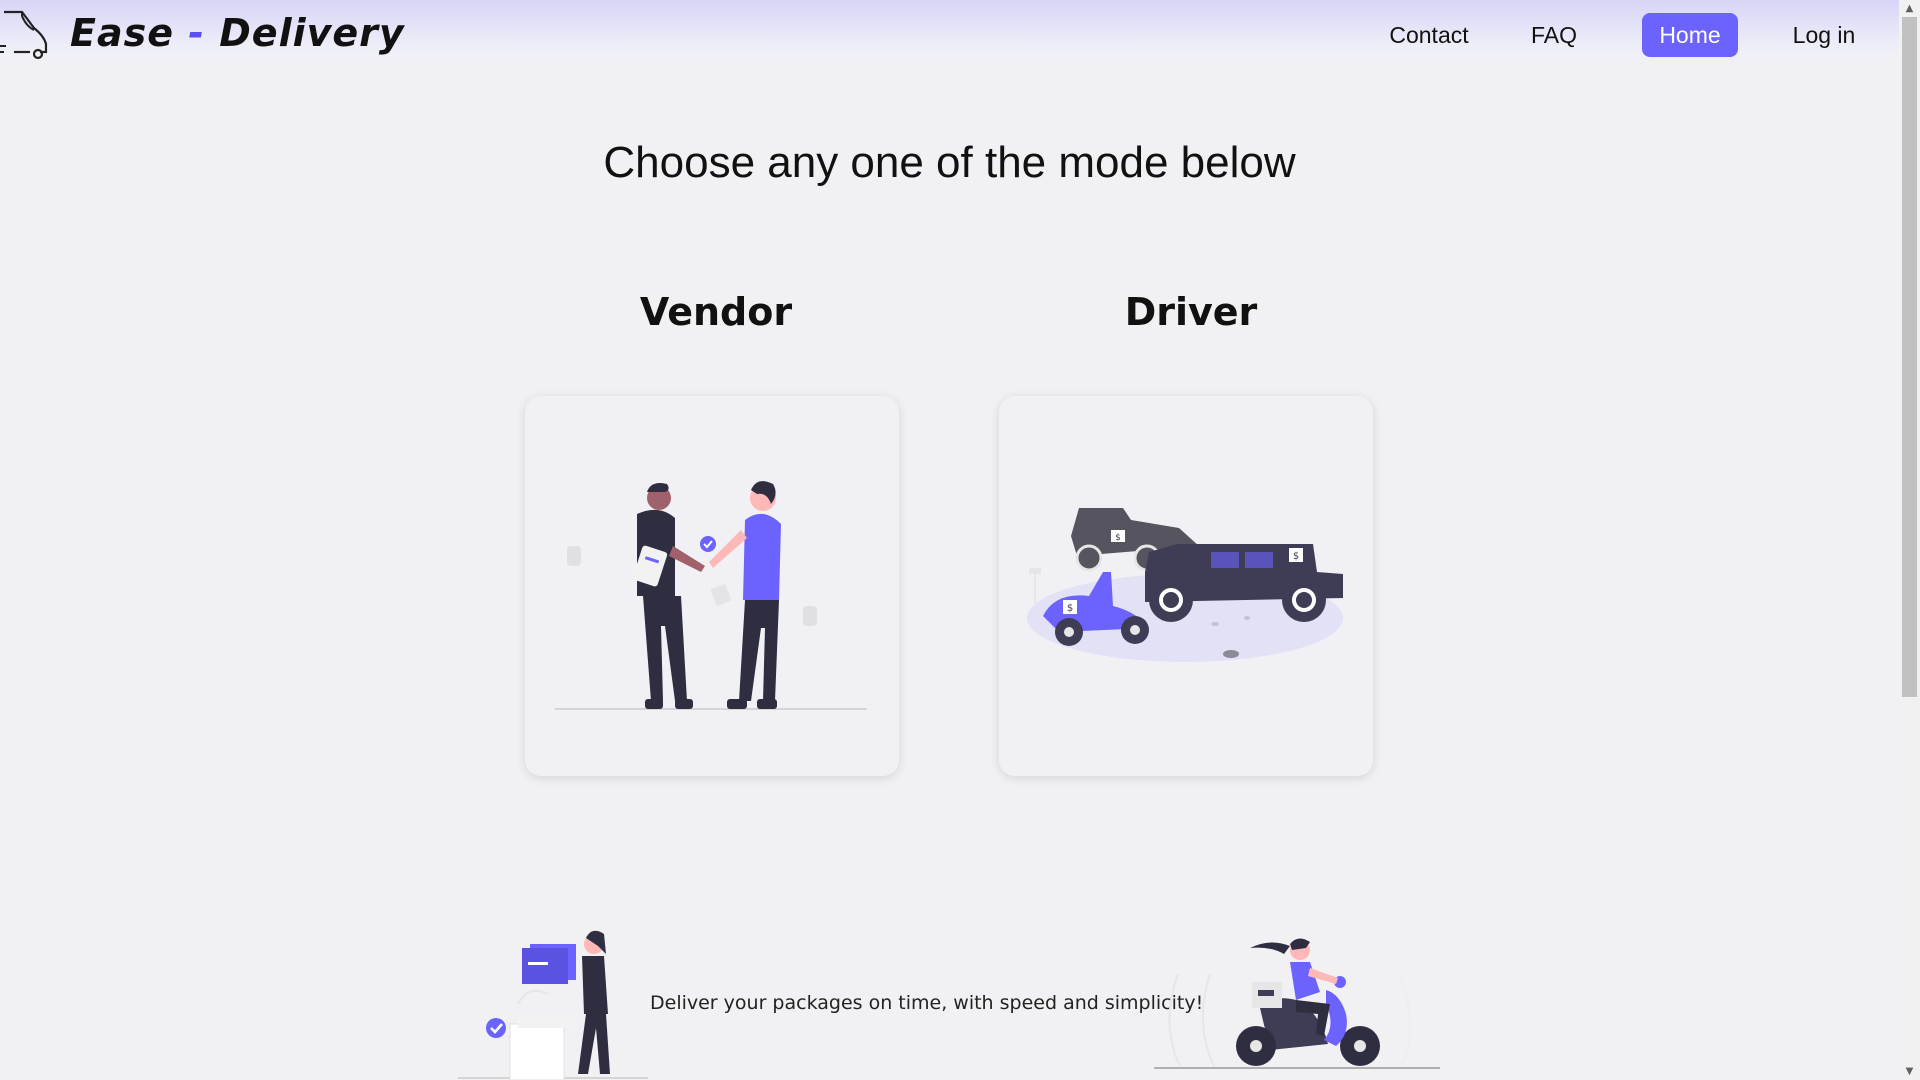 The height and width of the screenshot is (1080, 1920). What do you see at coordinates (716, 312) in the screenshot?
I see `vendor-label: Vendor` at bounding box center [716, 312].